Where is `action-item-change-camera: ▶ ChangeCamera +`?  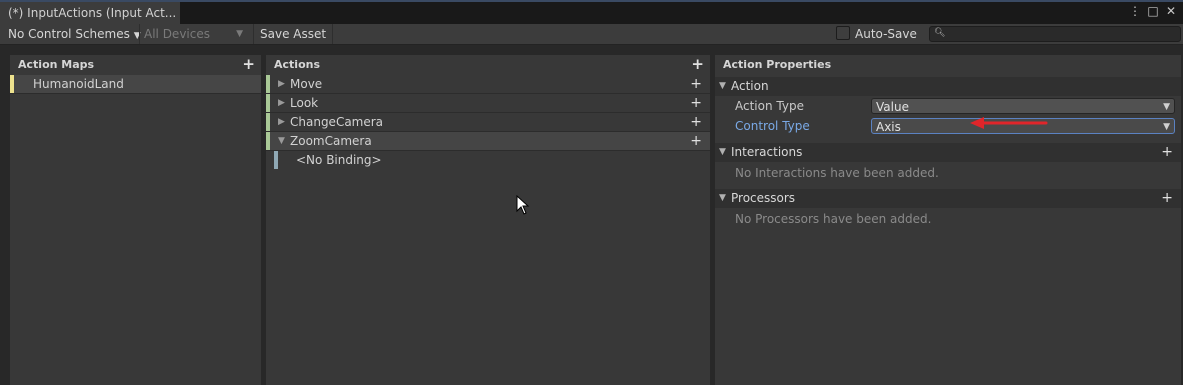 action-item-change-camera: ▶ ChangeCamera + is located at coordinates (488, 122).